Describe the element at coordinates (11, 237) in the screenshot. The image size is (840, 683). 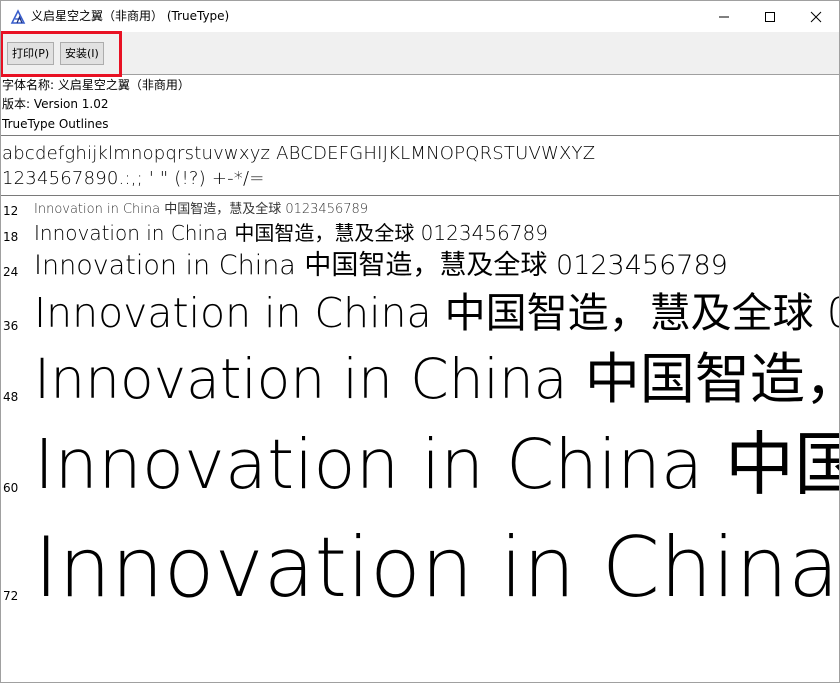
I see `size-label: 18` at that location.